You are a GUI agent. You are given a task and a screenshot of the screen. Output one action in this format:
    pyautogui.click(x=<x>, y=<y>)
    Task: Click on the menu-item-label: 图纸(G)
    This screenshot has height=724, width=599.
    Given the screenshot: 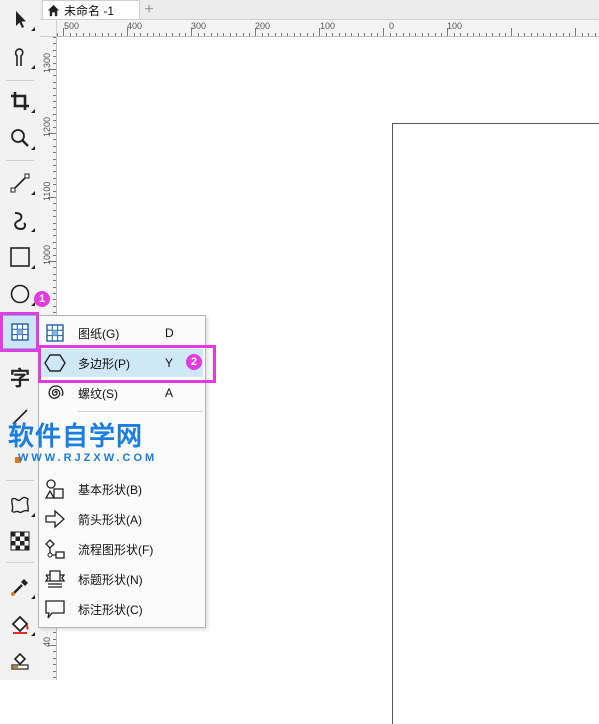 What is the action you would take?
    pyautogui.click(x=99, y=333)
    